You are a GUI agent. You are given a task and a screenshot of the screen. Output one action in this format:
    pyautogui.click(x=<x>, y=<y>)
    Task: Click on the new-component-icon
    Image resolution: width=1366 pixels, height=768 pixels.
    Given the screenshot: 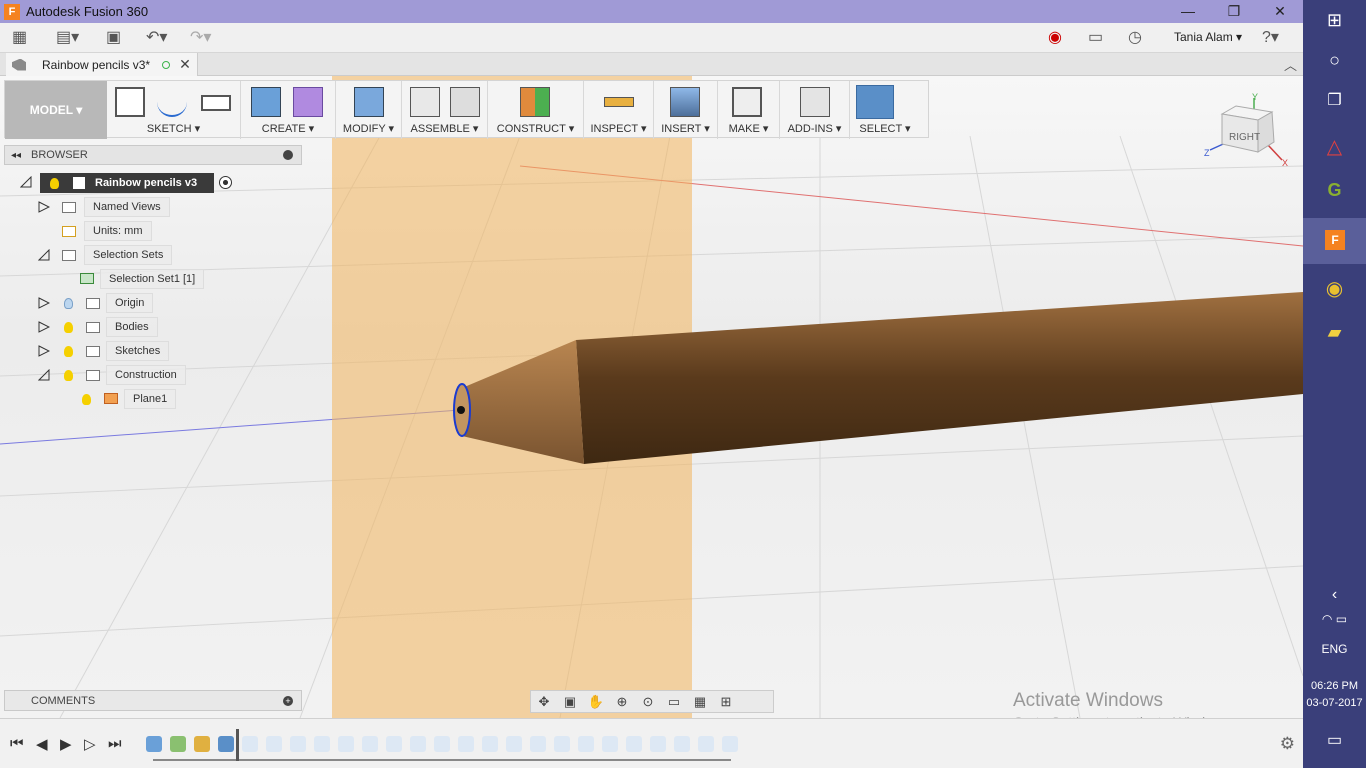 What is the action you would take?
    pyautogui.click(x=425, y=102)
    